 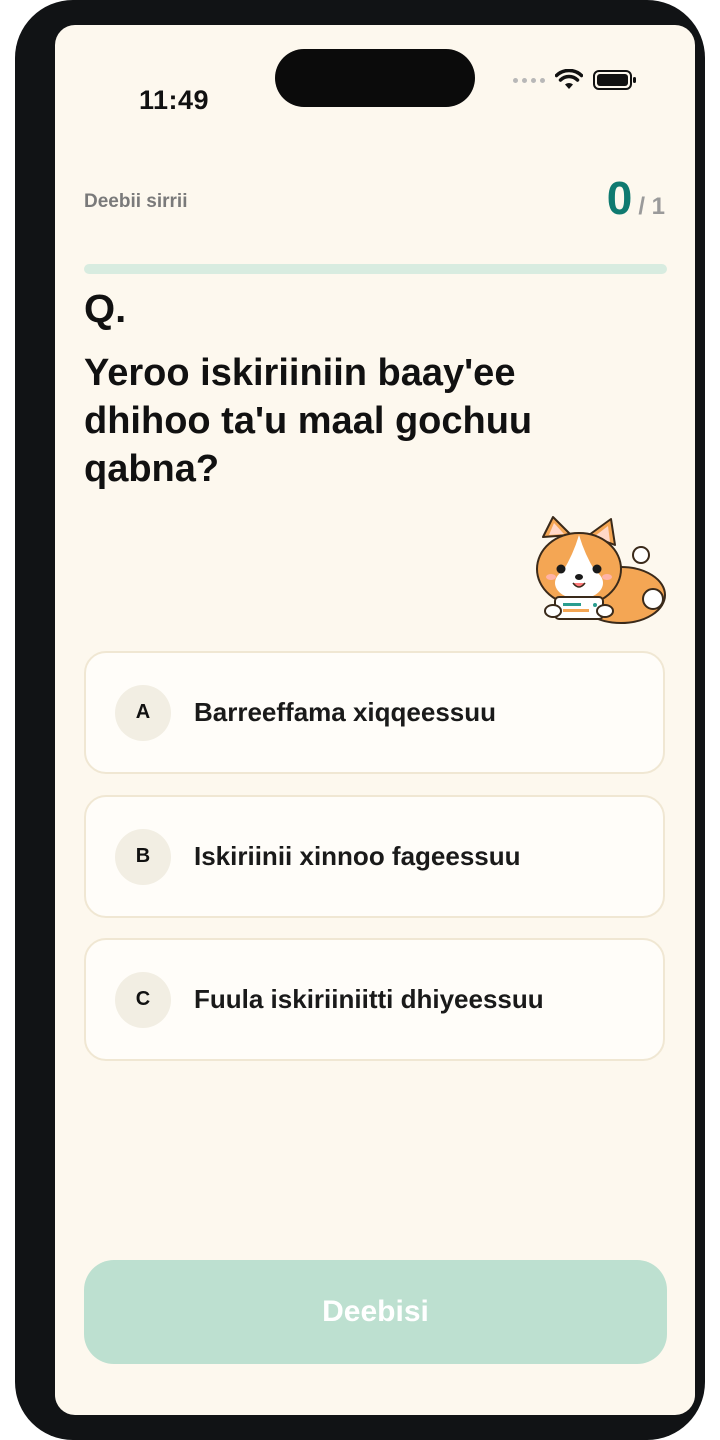 I want to click on option-label: Barreeffama xiqqeessuu, so click(x=345, y=712).